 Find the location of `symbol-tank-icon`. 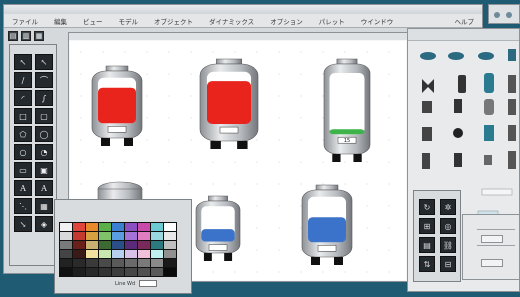

symbol-tank-icon is located at coordinates (468, 55).